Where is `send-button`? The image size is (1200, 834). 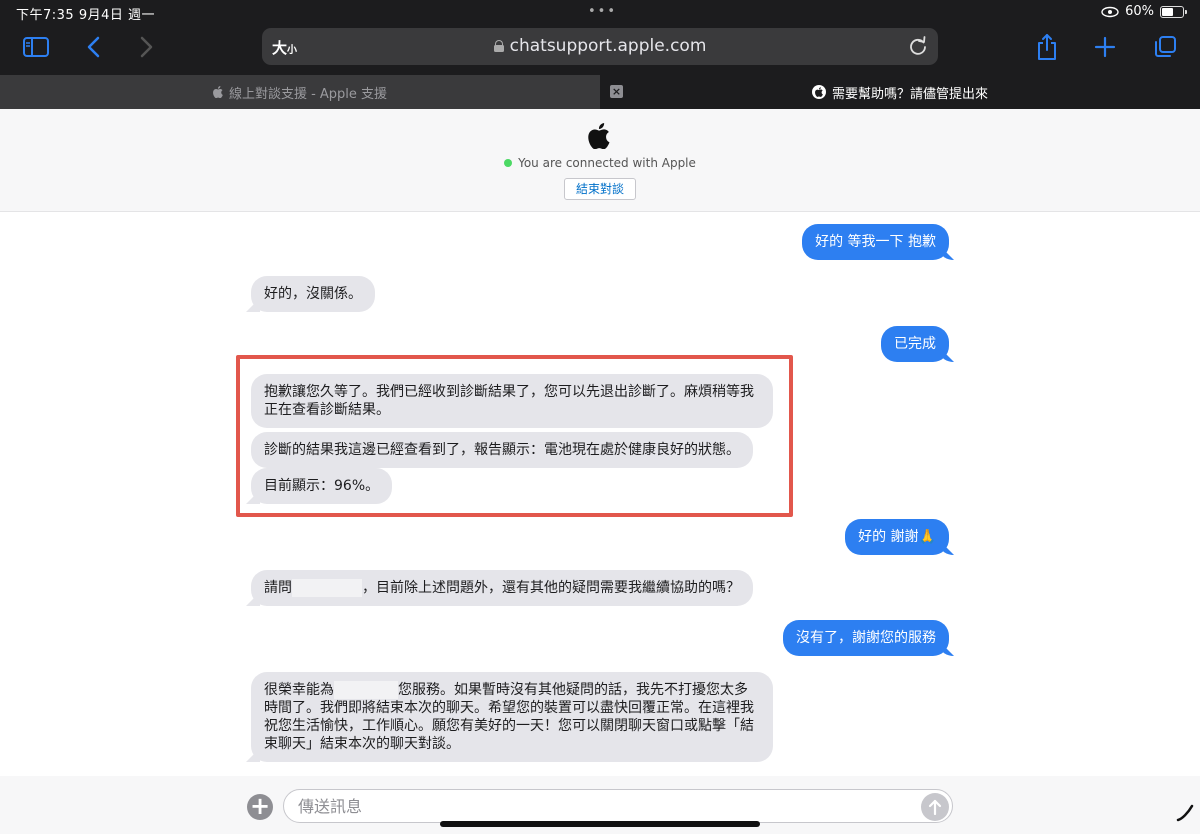 send-button is located at coordinates (935, 807).